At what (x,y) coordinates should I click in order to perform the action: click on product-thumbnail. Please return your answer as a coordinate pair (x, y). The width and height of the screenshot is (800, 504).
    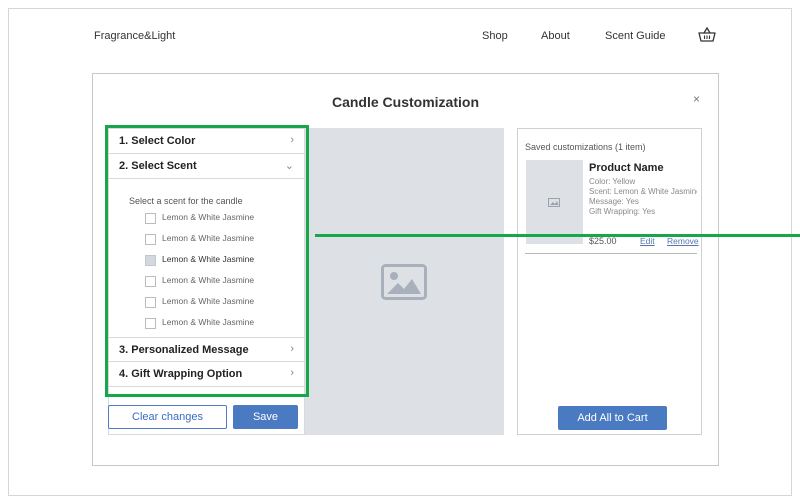
    Looking at the image, I should click on (554, 202).